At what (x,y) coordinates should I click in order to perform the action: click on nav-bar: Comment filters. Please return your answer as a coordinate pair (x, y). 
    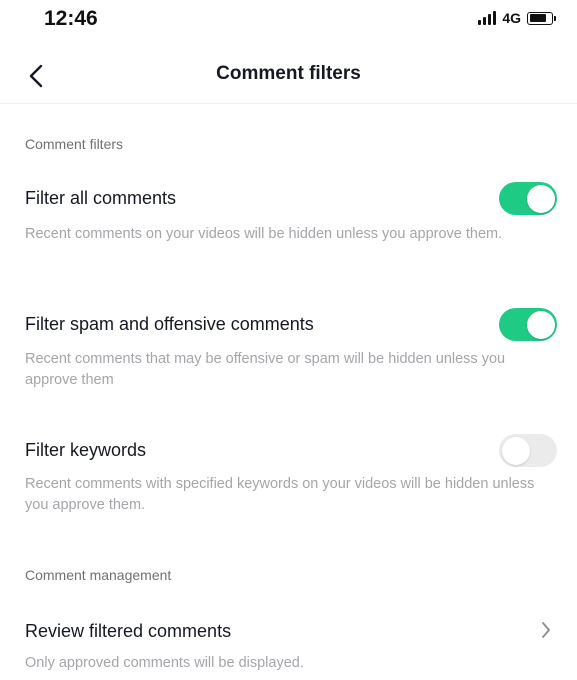
    Looking at the image, I should click on (288, 76).